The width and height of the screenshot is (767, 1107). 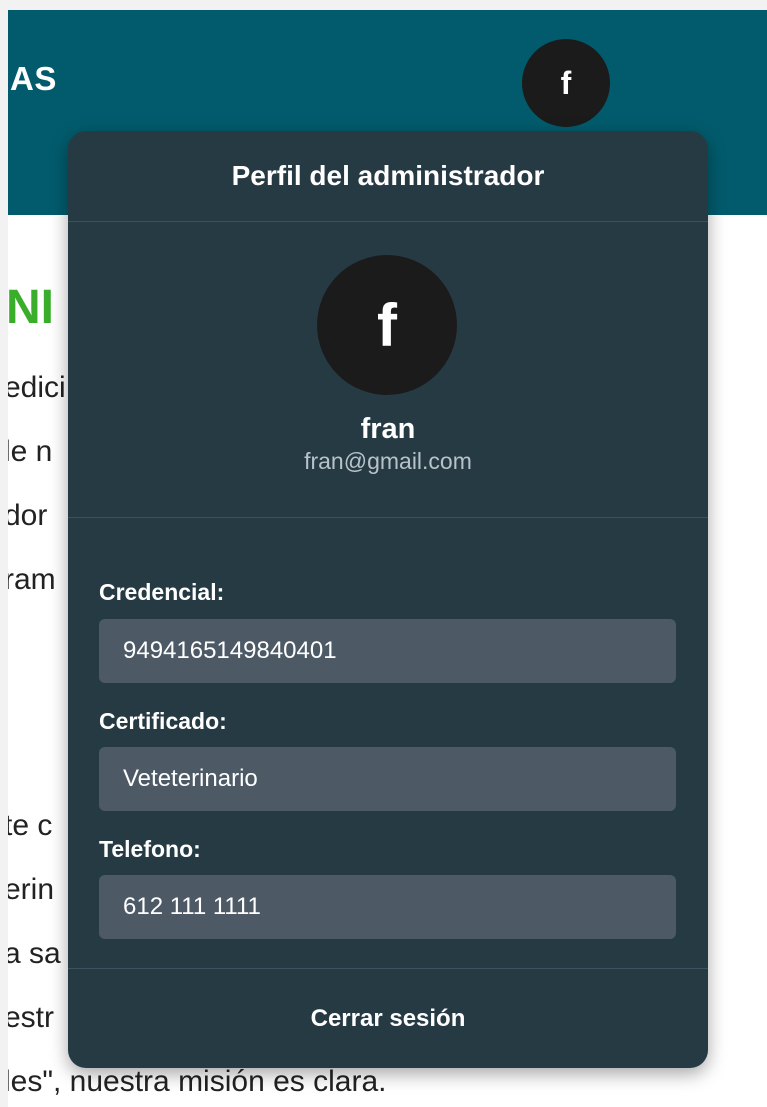 I want to click on profile-avatar-button: f, so click(x=566, y=83).